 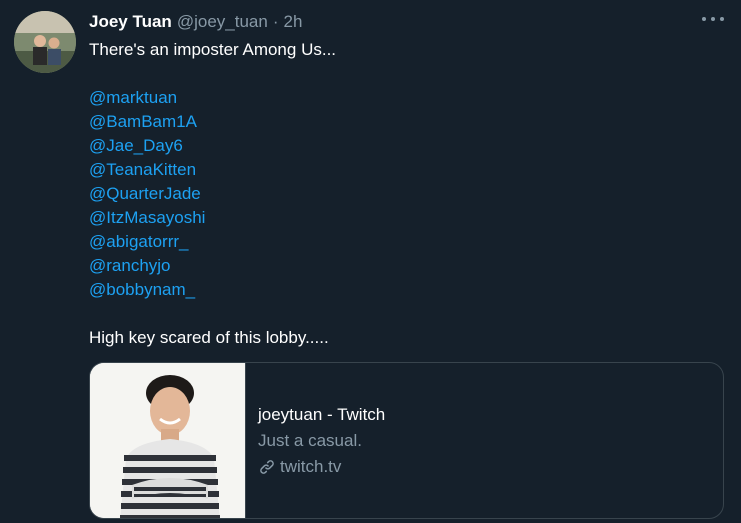 What do you see at coordinates (407, 218) in the screenshot?
I see `mention-link: @ItzMasayoshi` at bounding box center [407, 218].